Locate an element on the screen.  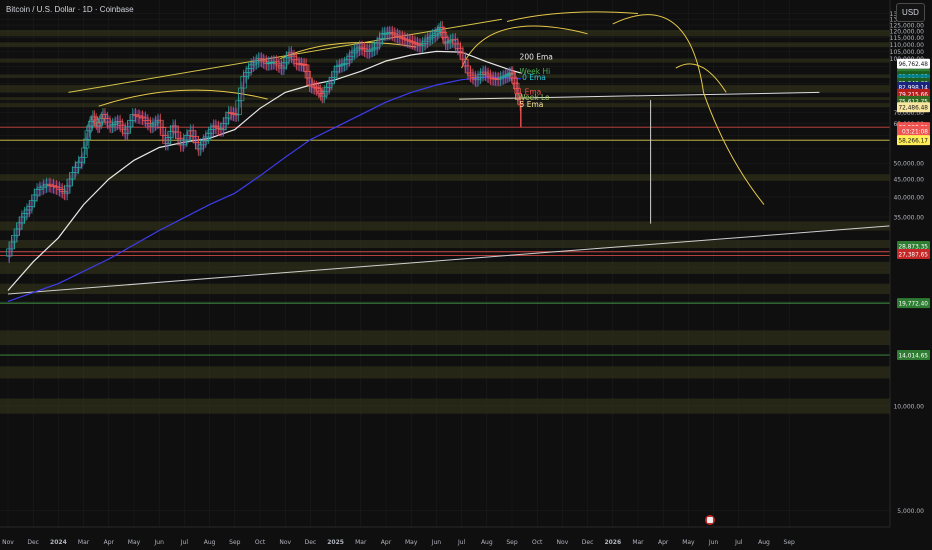
price-tag-label: 19,772.40 is located at coordinates (913, 305).